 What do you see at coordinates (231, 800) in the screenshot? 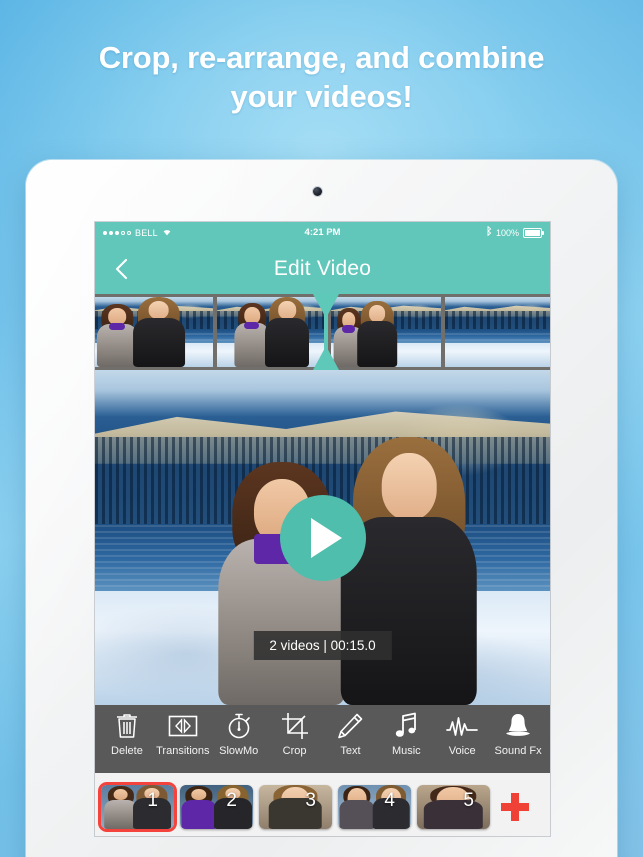
I see `clip-number: 2` at bounding box center [231, 800].